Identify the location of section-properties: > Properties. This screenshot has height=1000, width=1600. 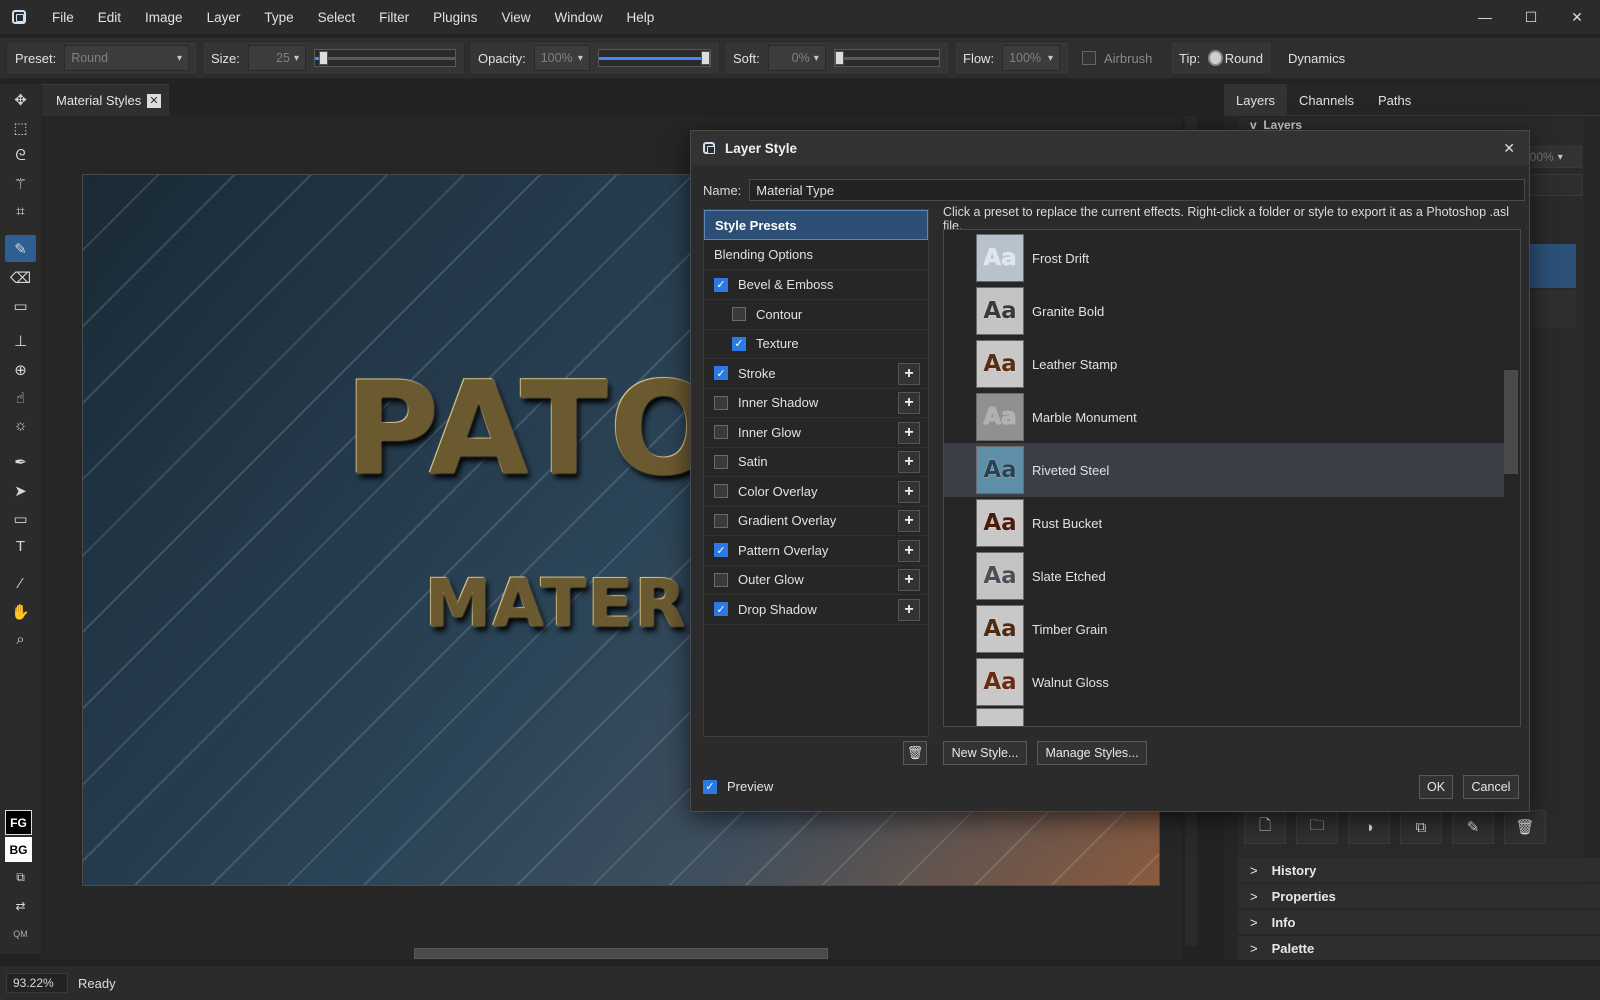
(1419, 896).